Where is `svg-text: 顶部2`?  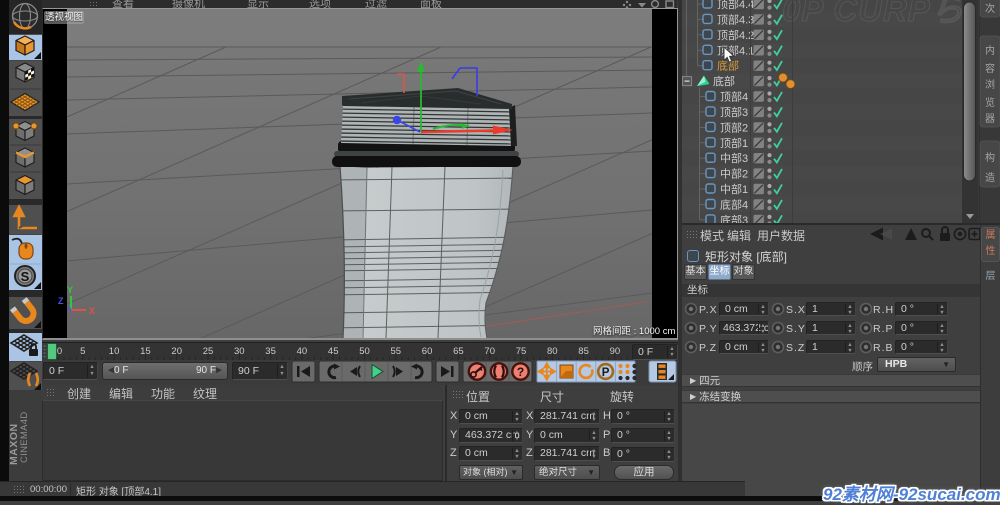 svg-text: 顶部2 is located at coordinates (734, 127).